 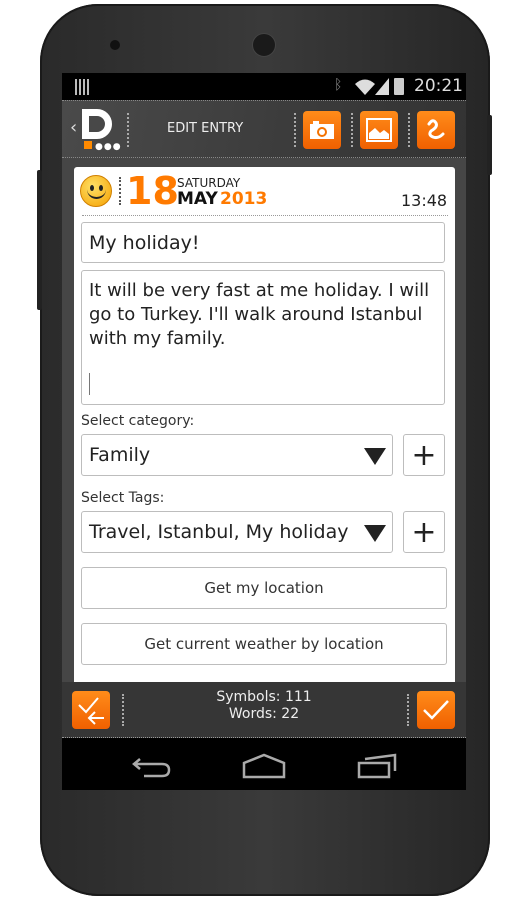 I want to click on image-icon, so click(x=379, y=130).